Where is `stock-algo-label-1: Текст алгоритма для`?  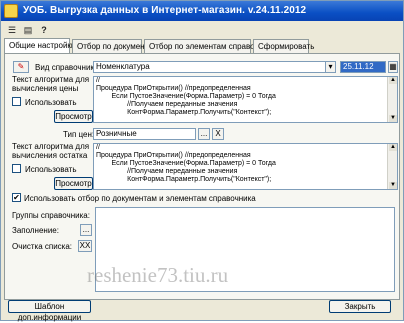
stock-algo-label-1: Текст алгоритма для is located at coordinates (51, 146).